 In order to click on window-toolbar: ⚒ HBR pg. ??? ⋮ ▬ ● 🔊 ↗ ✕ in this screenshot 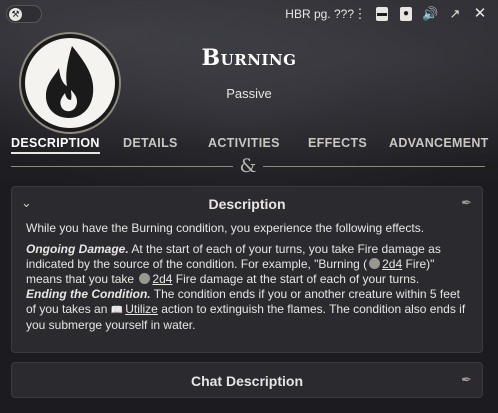, I will do `click(249, 14)`.